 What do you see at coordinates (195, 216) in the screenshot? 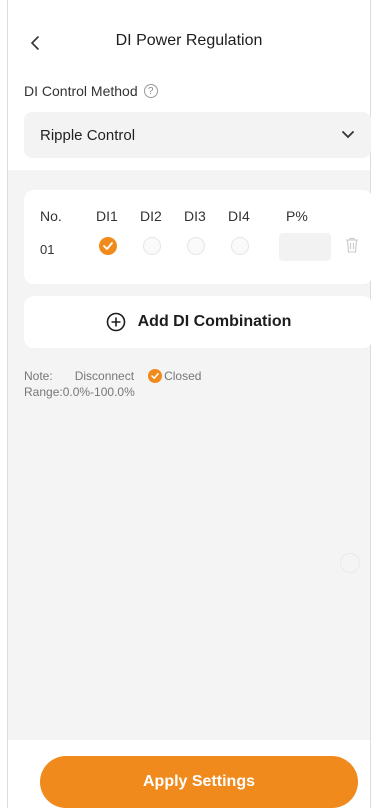
I see `column-header-di3: DI3` at bounding box center [195, 216].